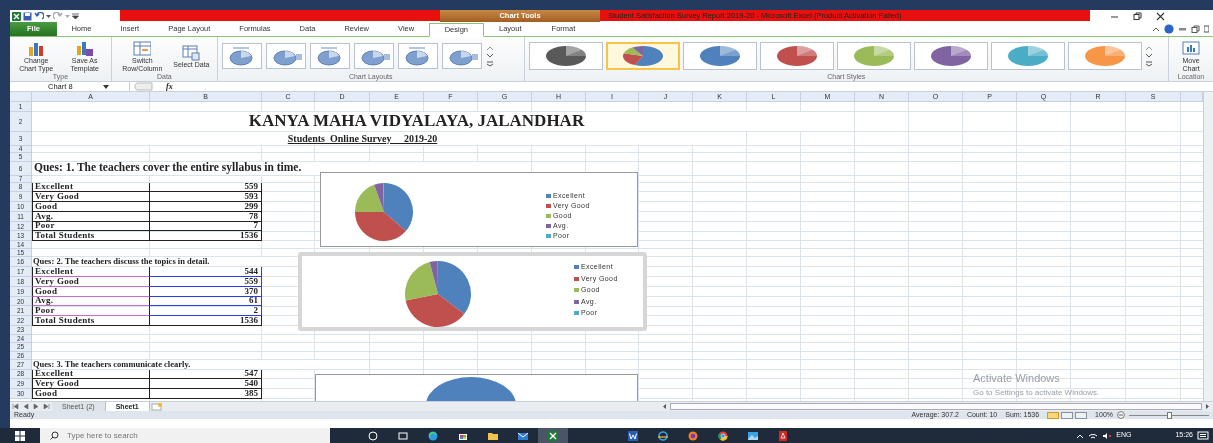 The image size is (1213, 443). Describe the element at coordinates (373, 435) in the screenshot. I see `circle-icon` at that location.